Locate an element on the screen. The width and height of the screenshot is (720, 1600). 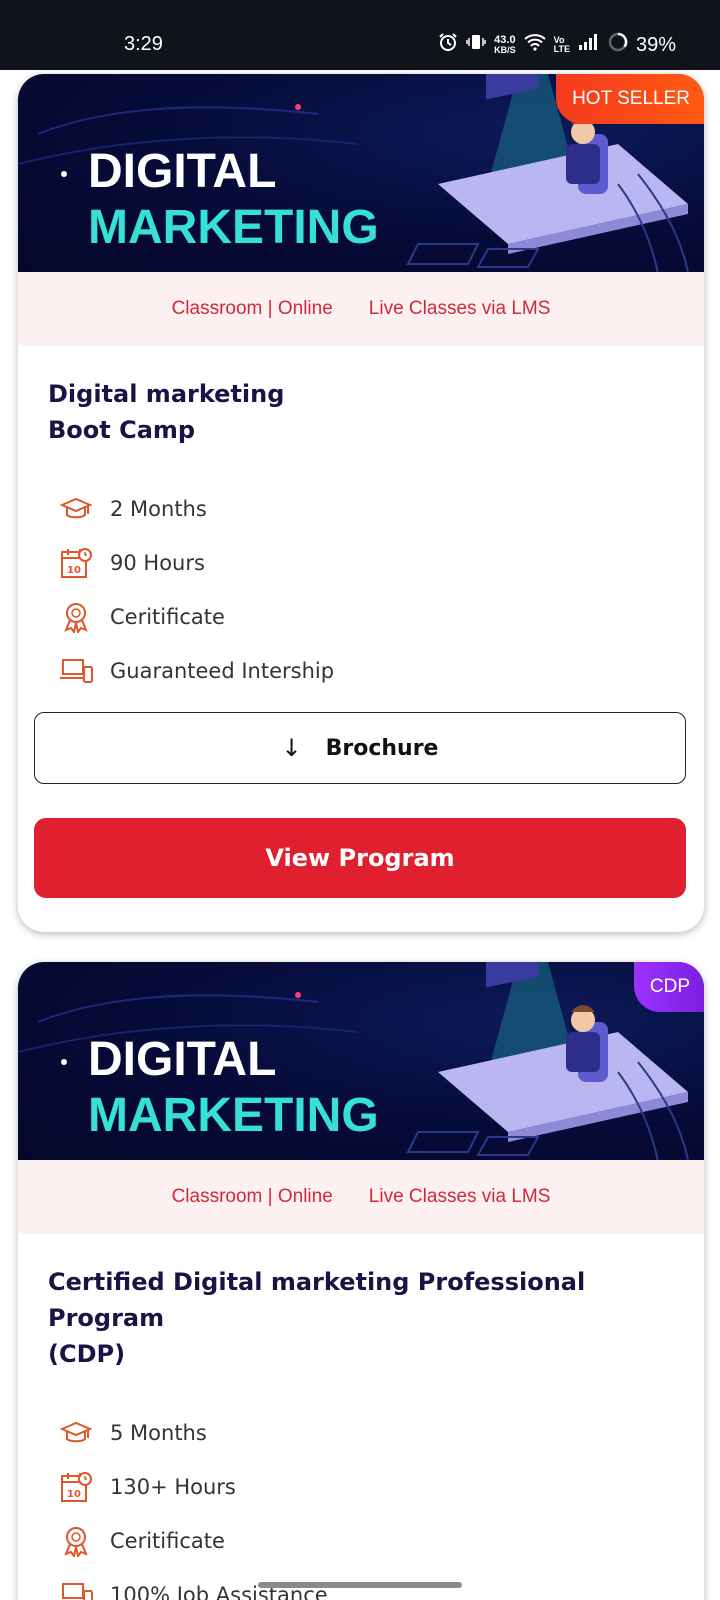
brochure-button: ↓ Brochure is located at coordinates (360, 748).